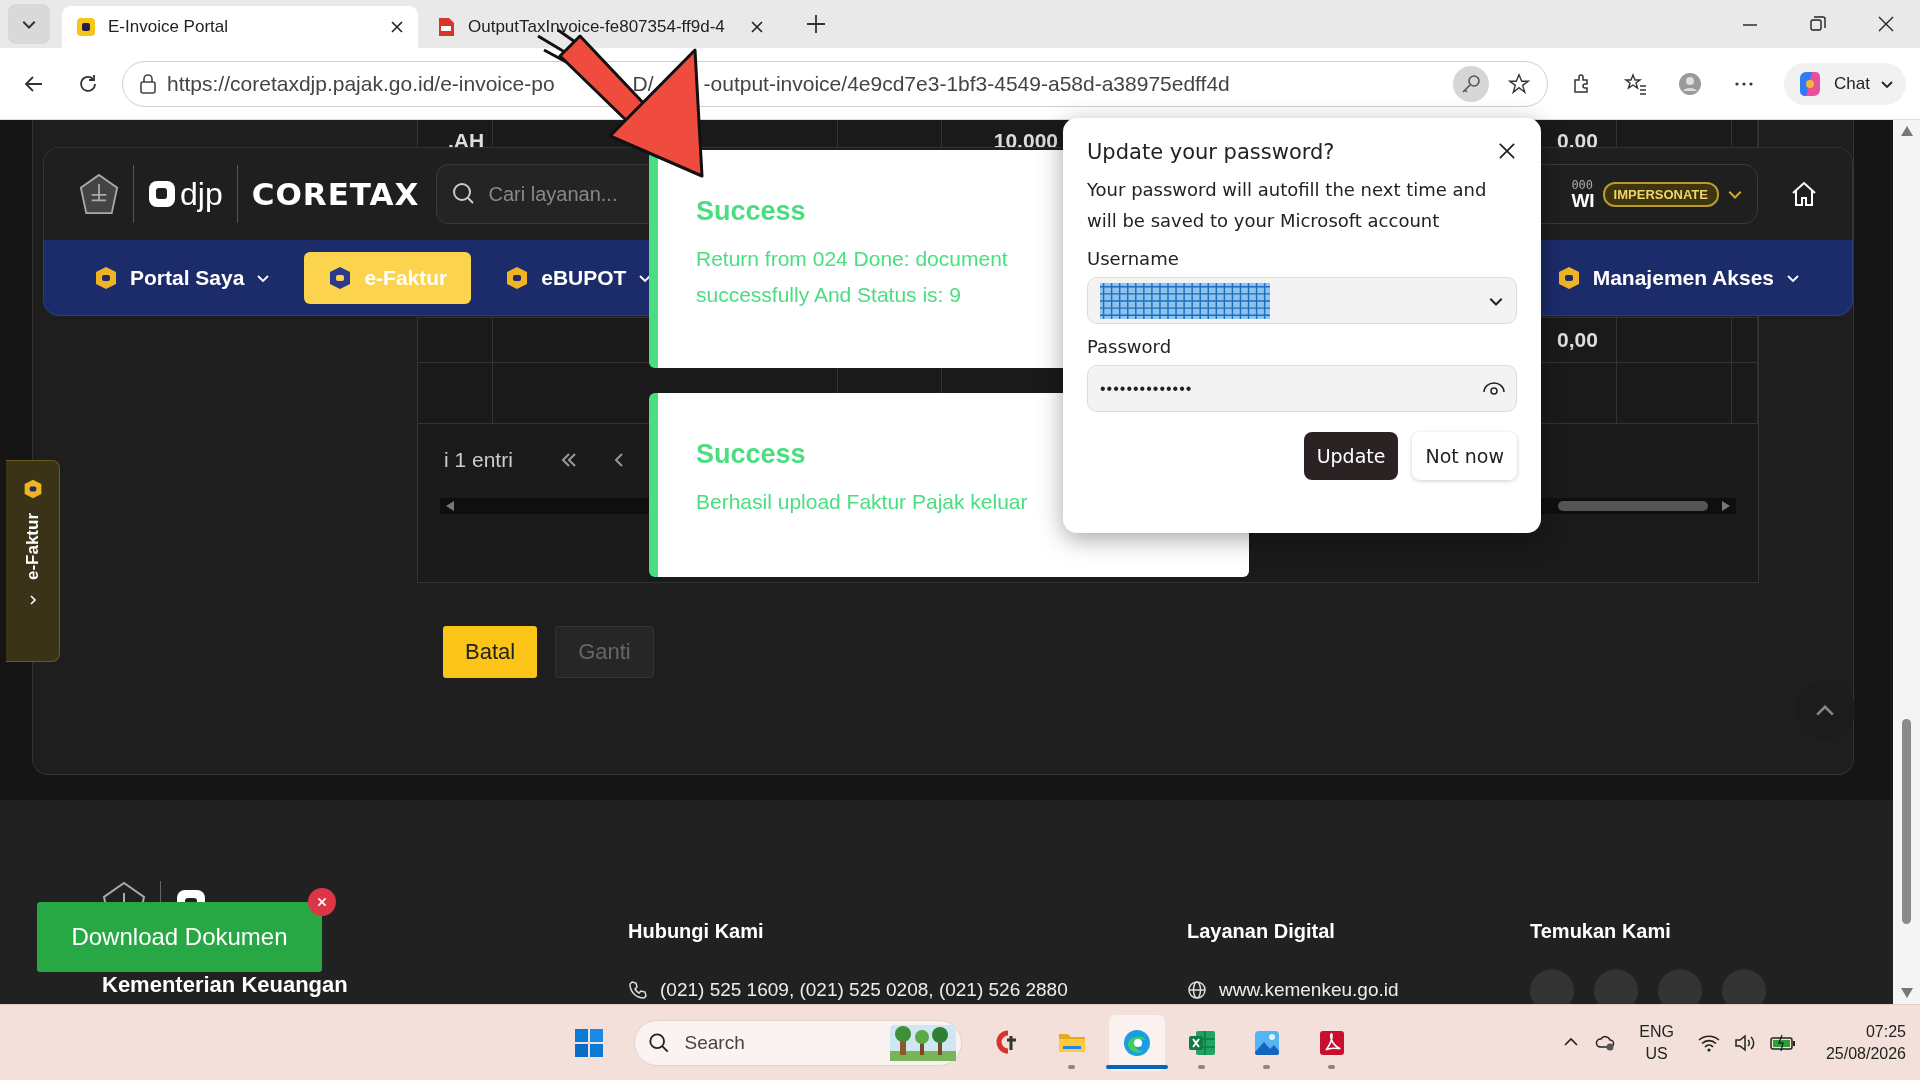 The image size is (1920, 1080). What do you see at coordinates (751, 454) in the screenshot?
I see `toast-title: Success` at bounding box center [751, 454].